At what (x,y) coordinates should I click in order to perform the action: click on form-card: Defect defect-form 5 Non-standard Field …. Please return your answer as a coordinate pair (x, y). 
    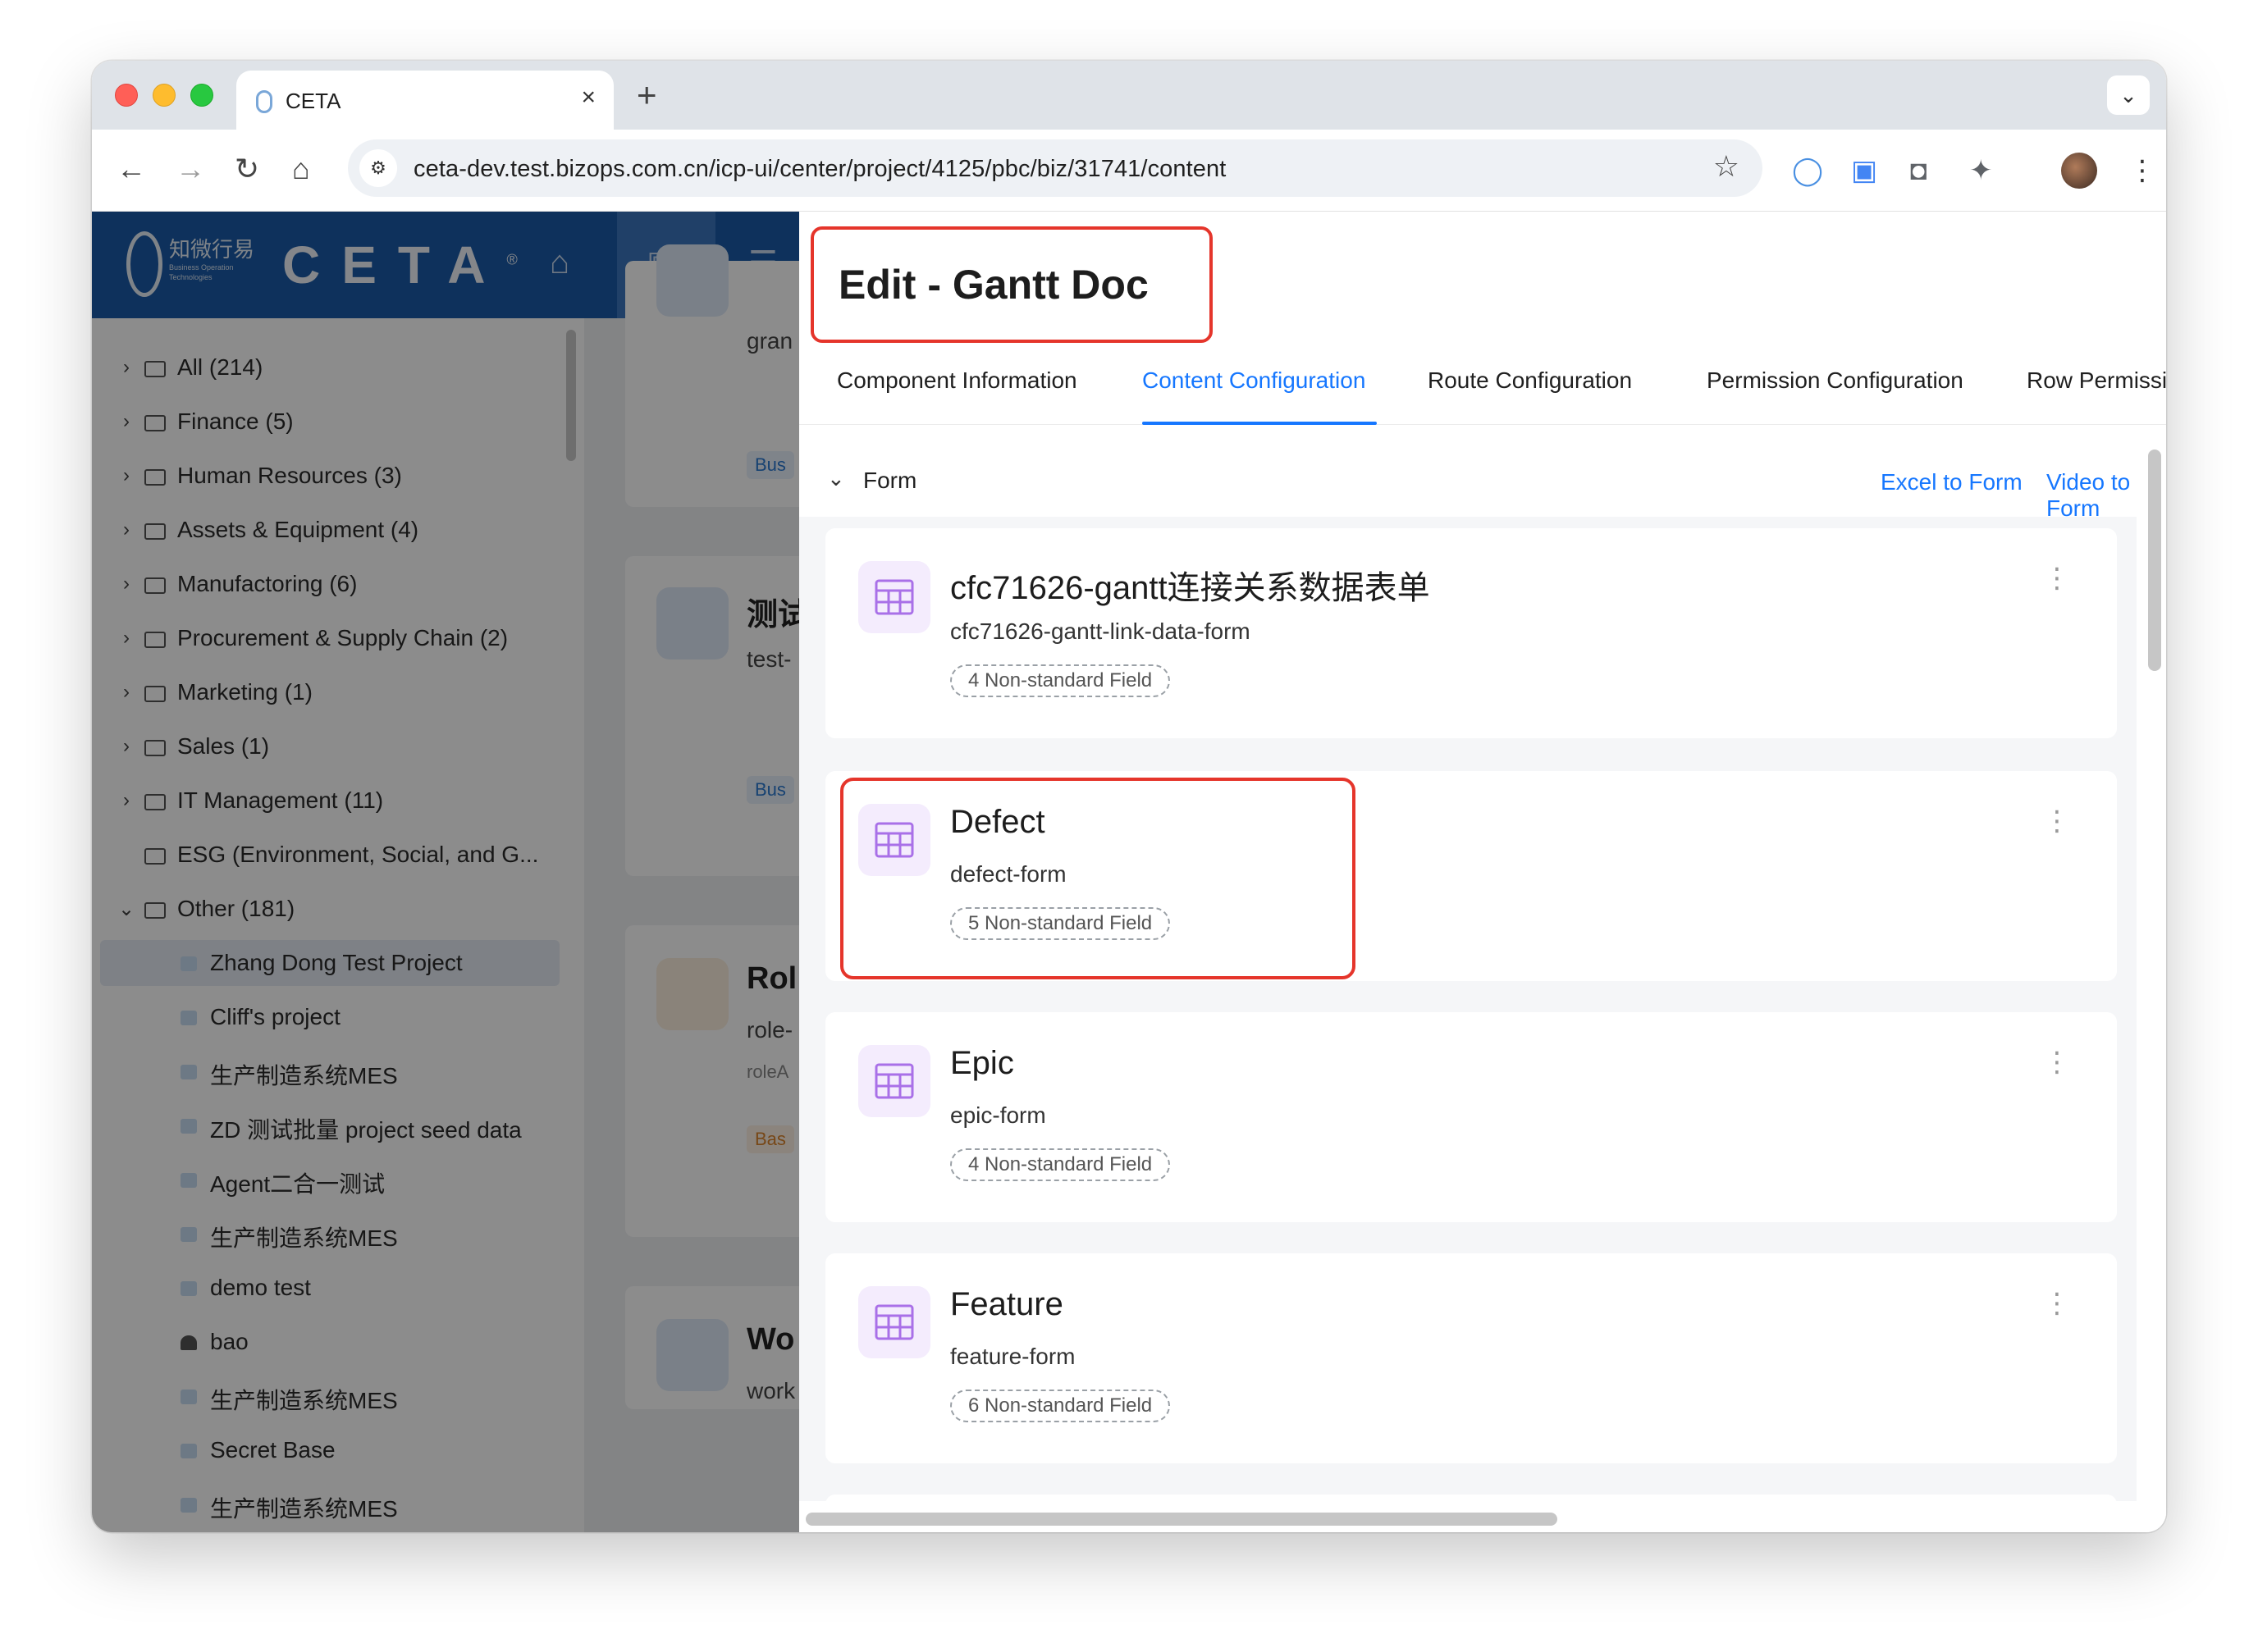
    Looking at the image, I should click on (1471, 876).